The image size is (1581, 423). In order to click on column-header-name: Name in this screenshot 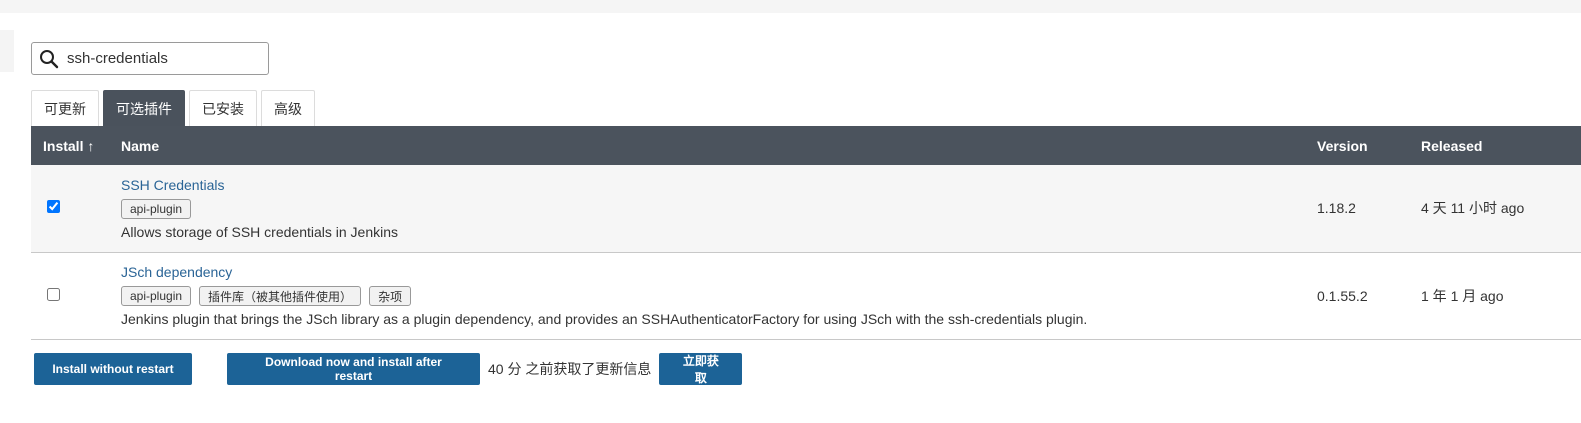, I will do `click(713, 145)`.